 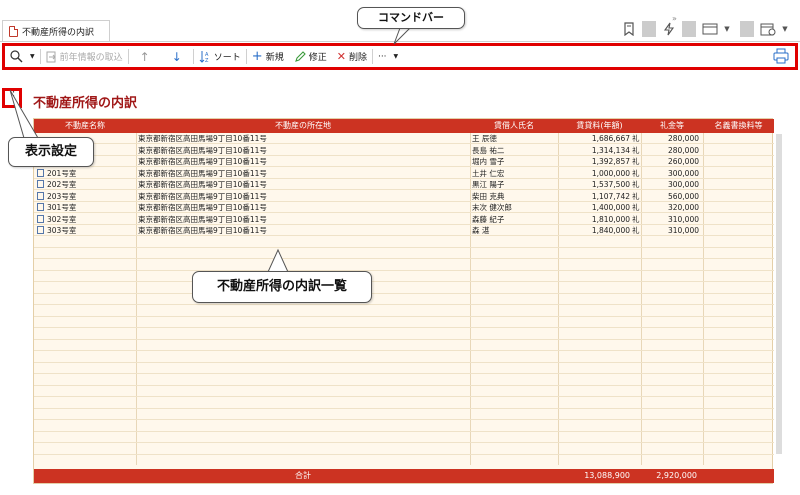 I want to click on bookmark-icon, so click(x=629, y=29).